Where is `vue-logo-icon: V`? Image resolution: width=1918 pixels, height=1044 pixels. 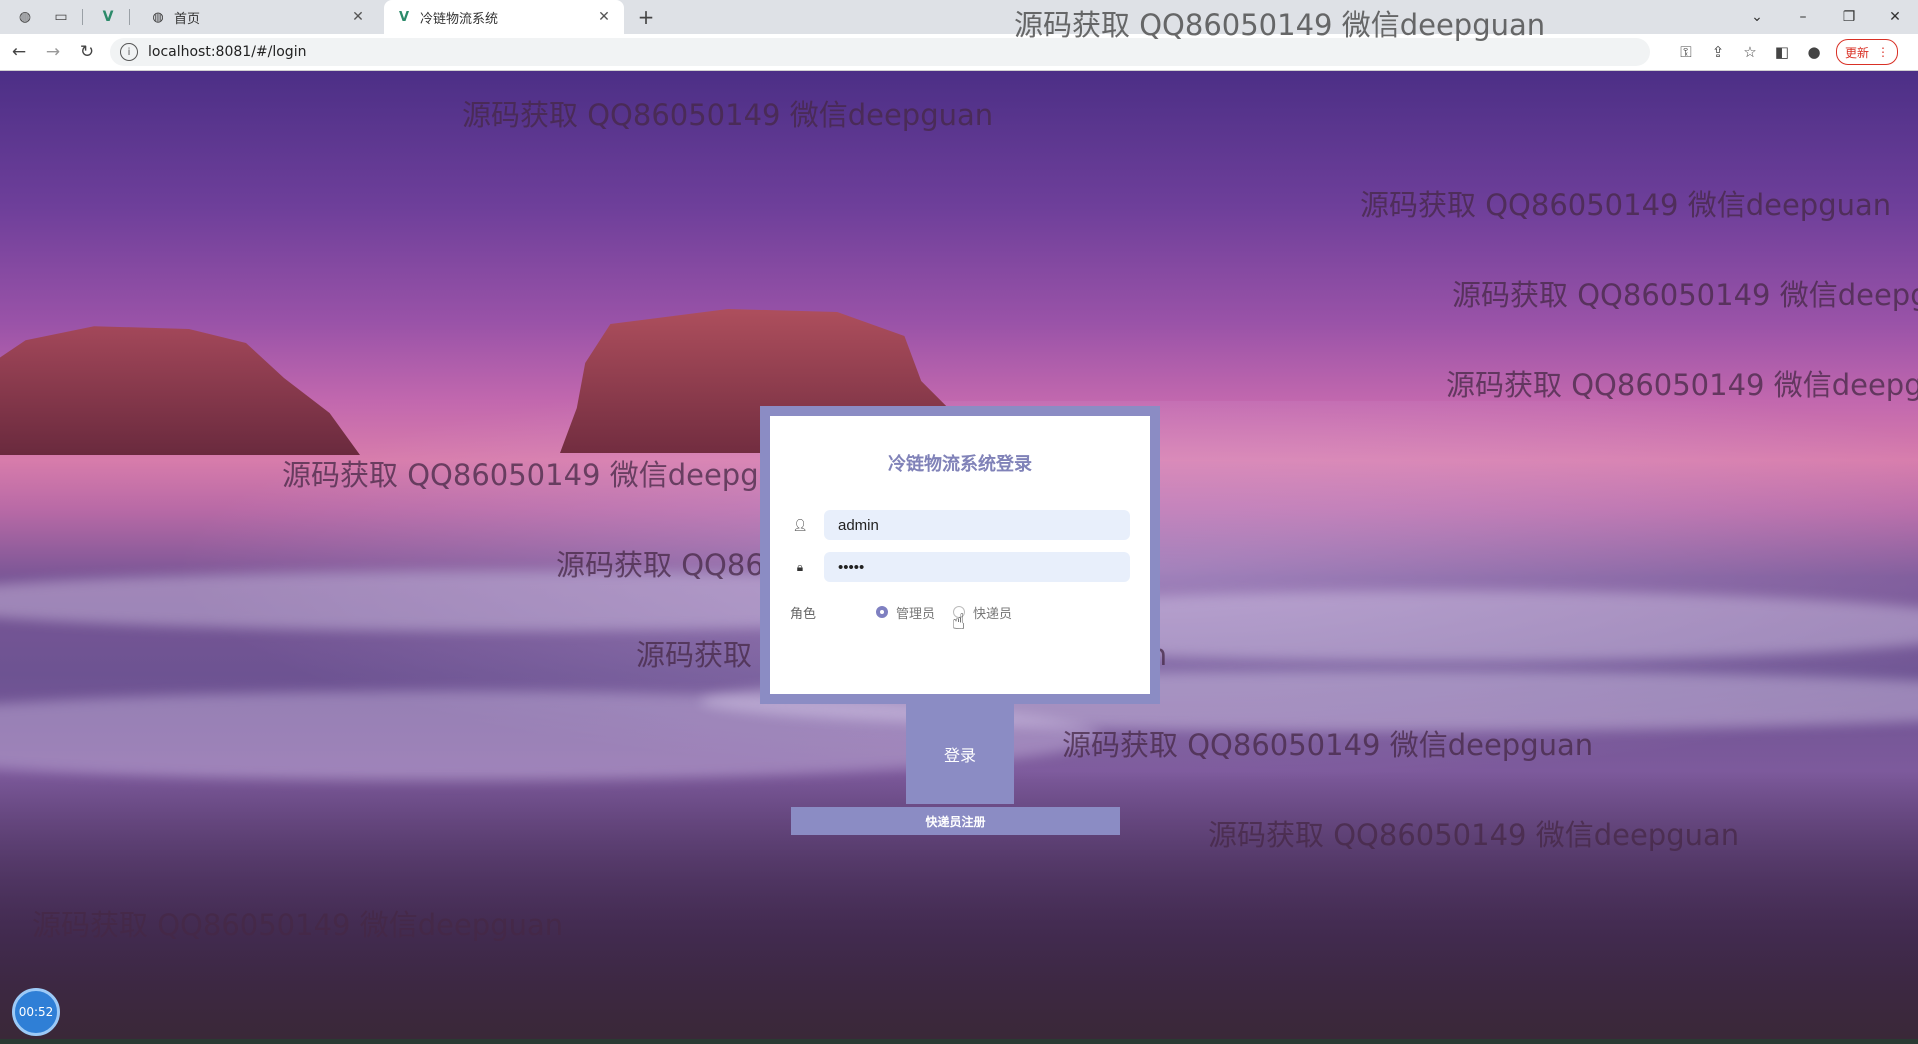
vue-logo-icon: V is located at coordinates (404, 17).